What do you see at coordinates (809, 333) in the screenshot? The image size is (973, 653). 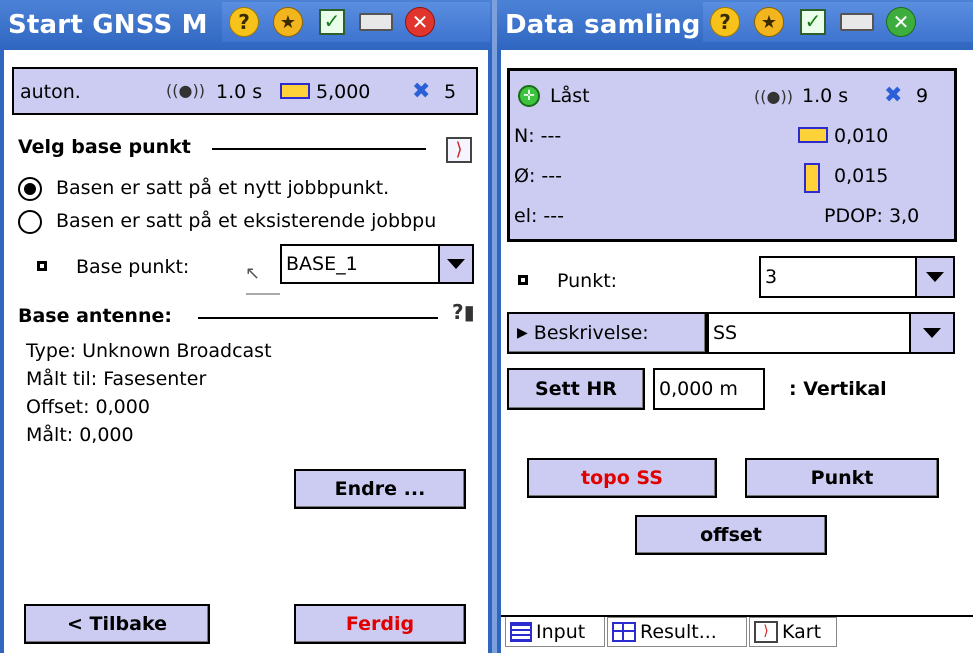 I see `beskrivelse-input: SS` at bounding box center [809, 333].